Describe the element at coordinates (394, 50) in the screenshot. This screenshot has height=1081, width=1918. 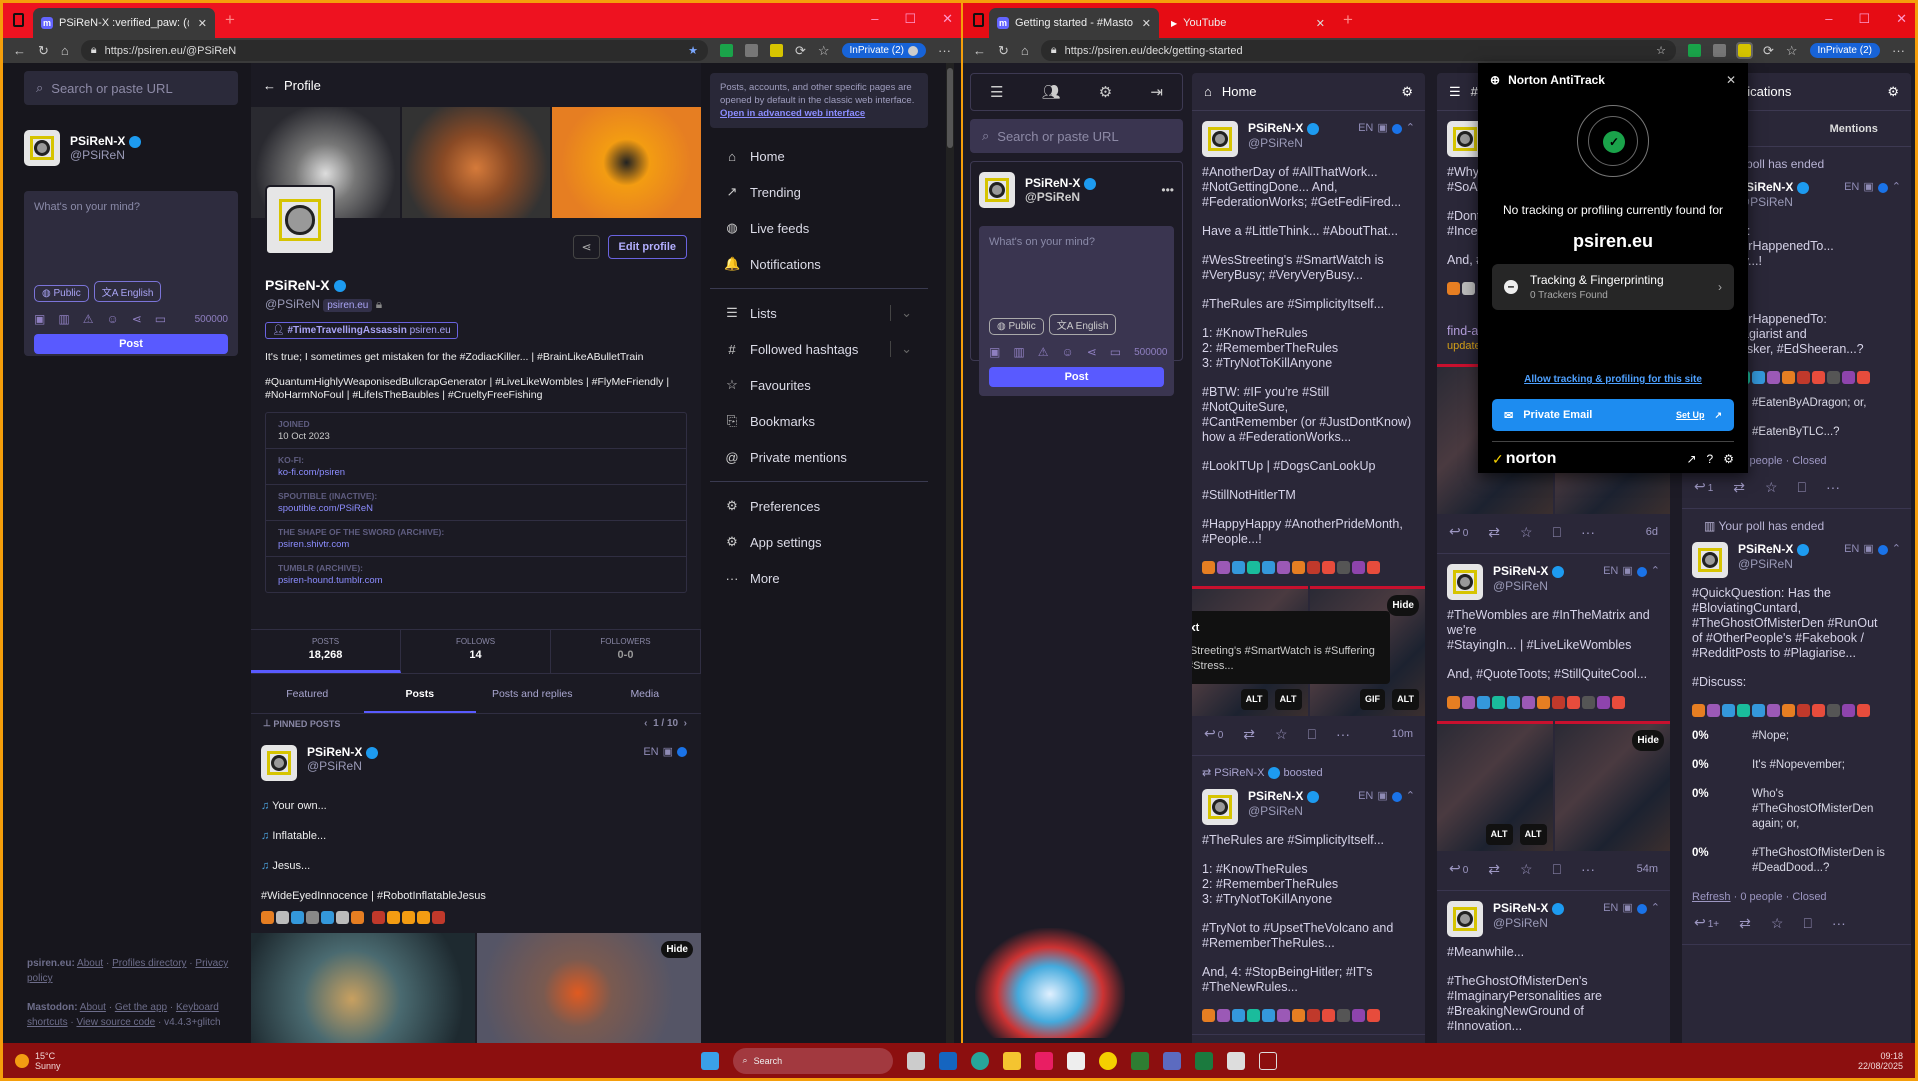
I see `url-field: 🔒︎ https://psiren.eu/@PSiReN ★` at that location.